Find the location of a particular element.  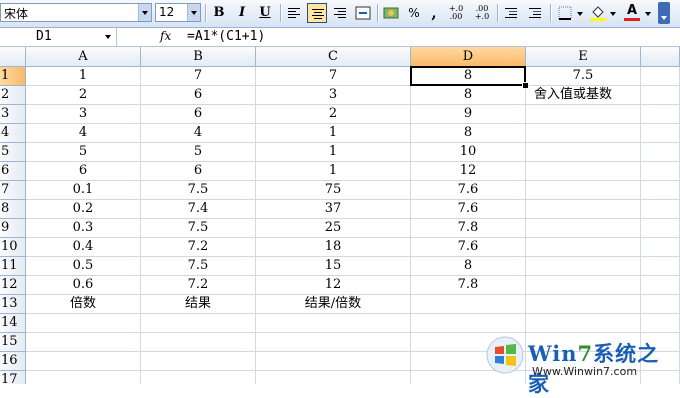

cell-e2: 舍入值或基数 is located at coordinates (583, 95).